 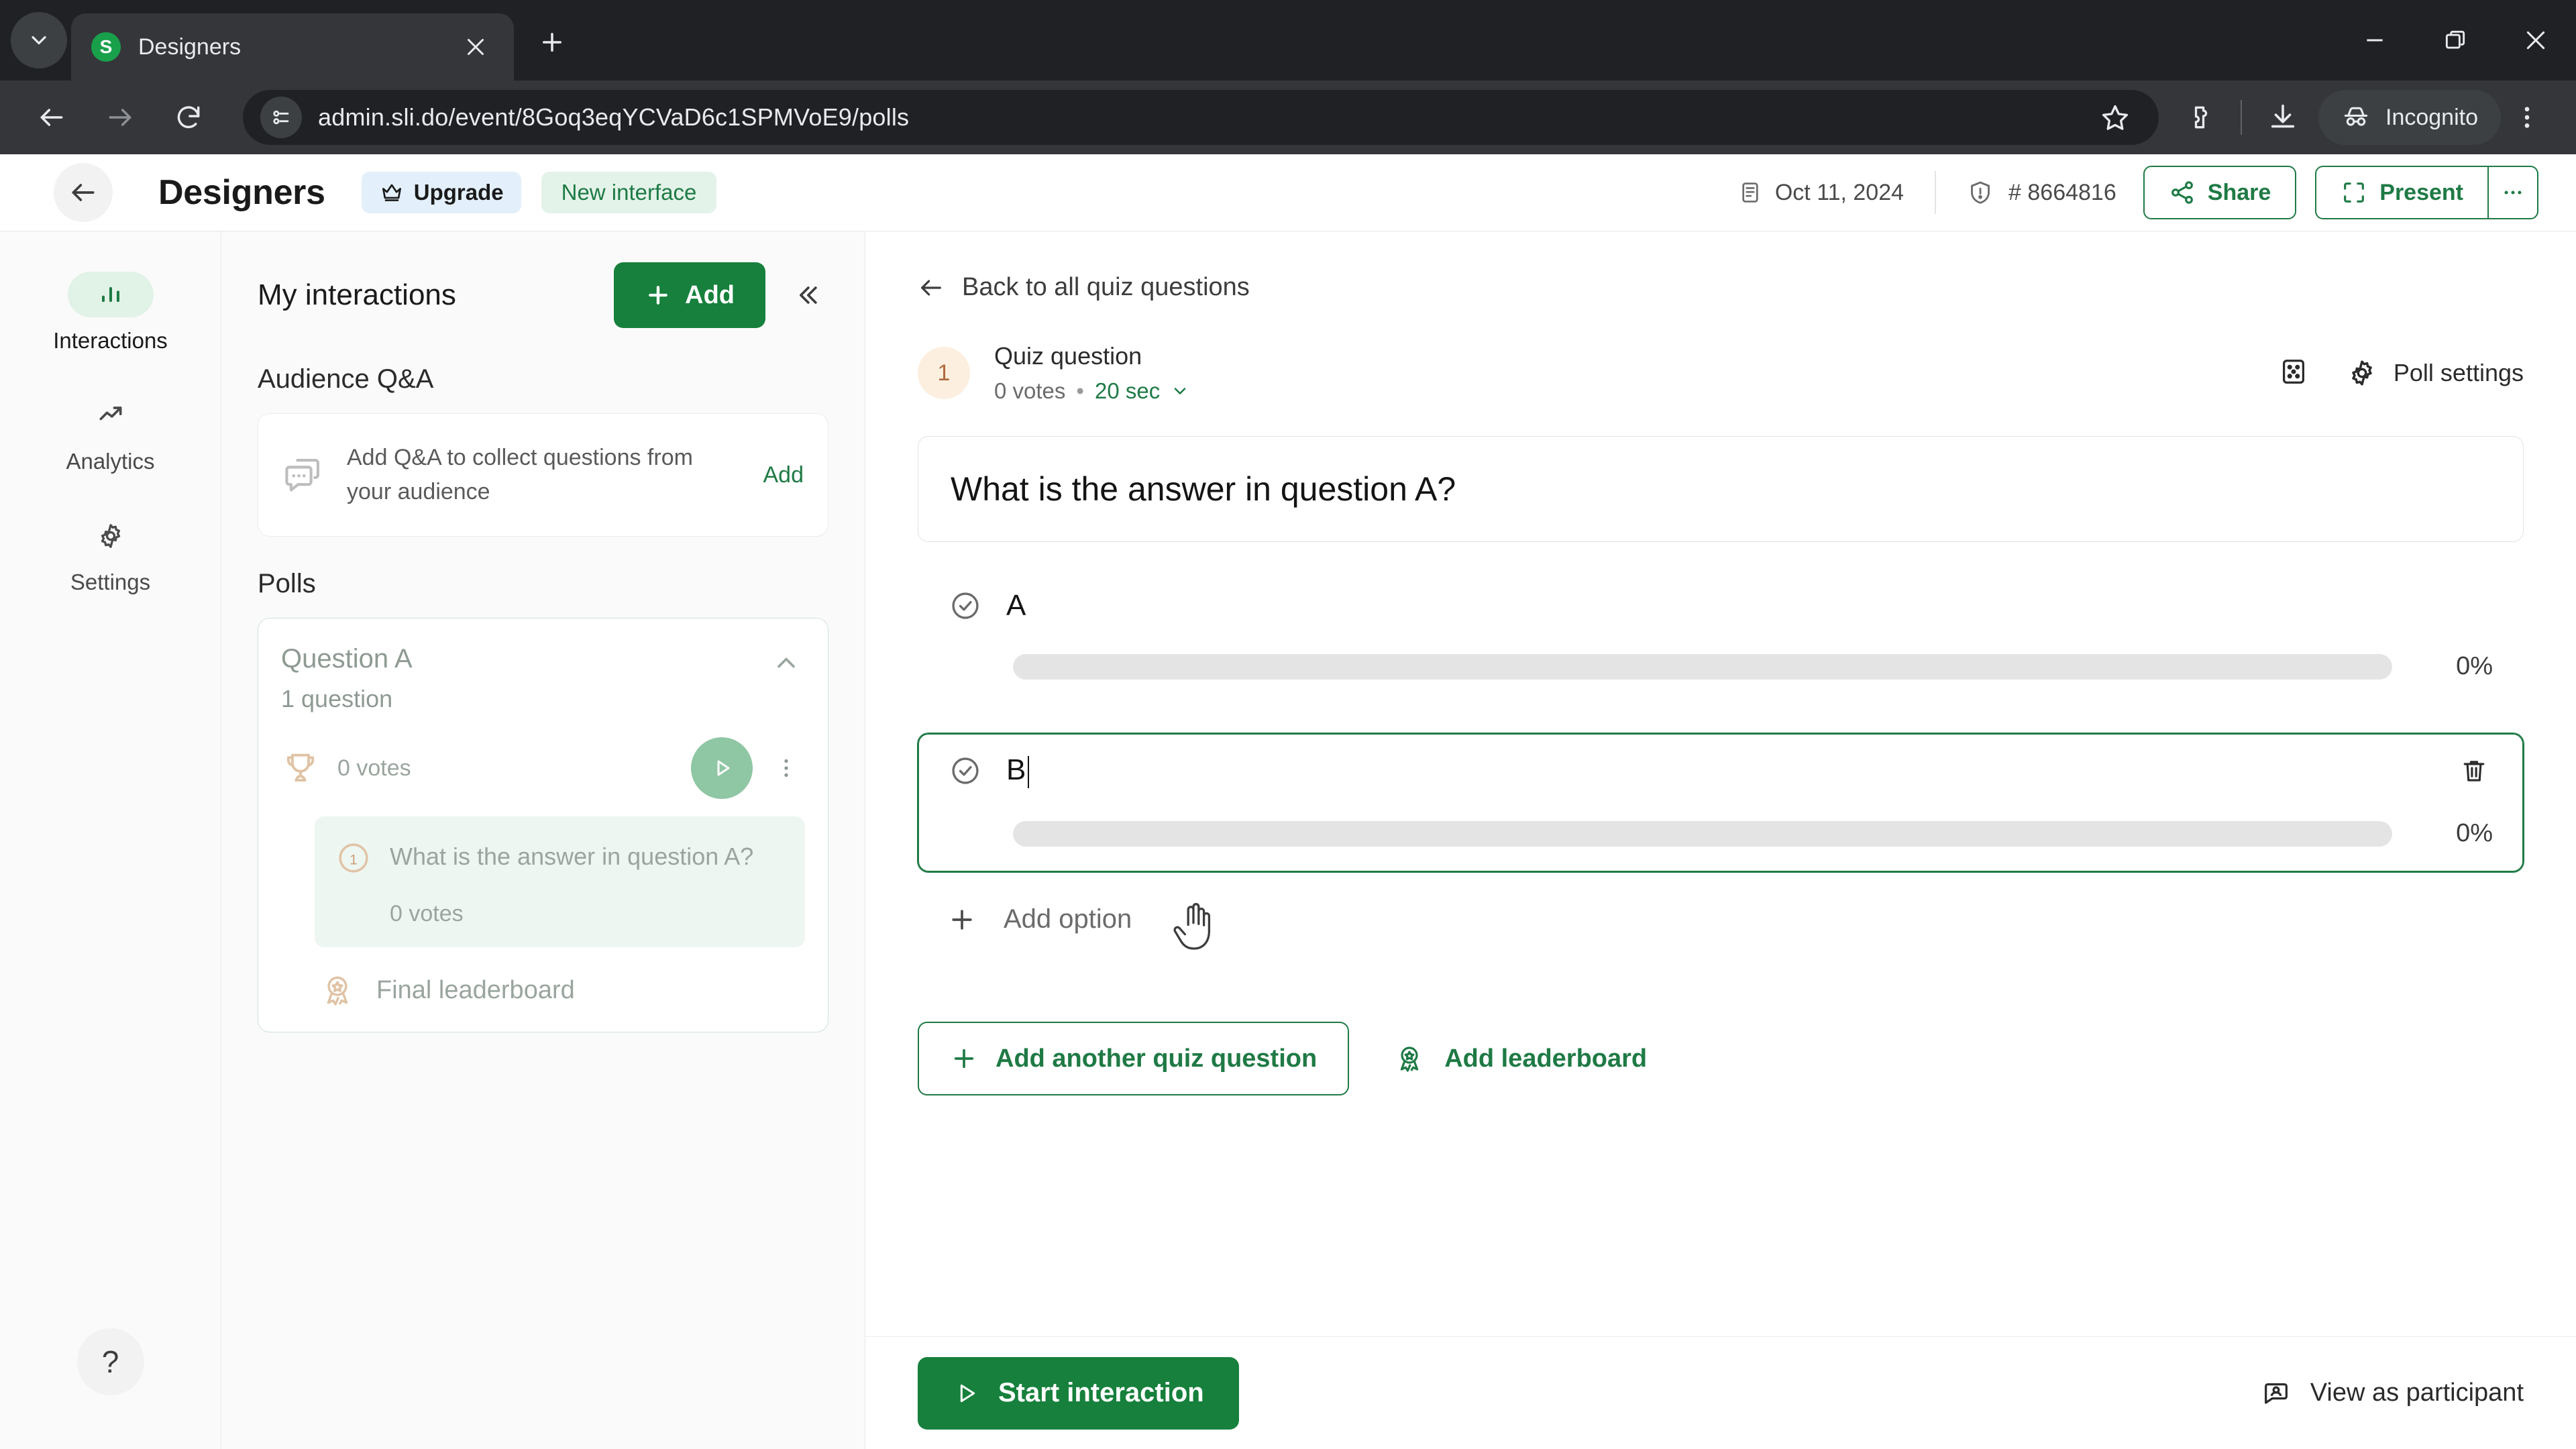 What do you see at coordinates (1106, 287) in the screenshot?
I see `back-link-label: Back to all quiz questions` at bounding box center [1106, 287].